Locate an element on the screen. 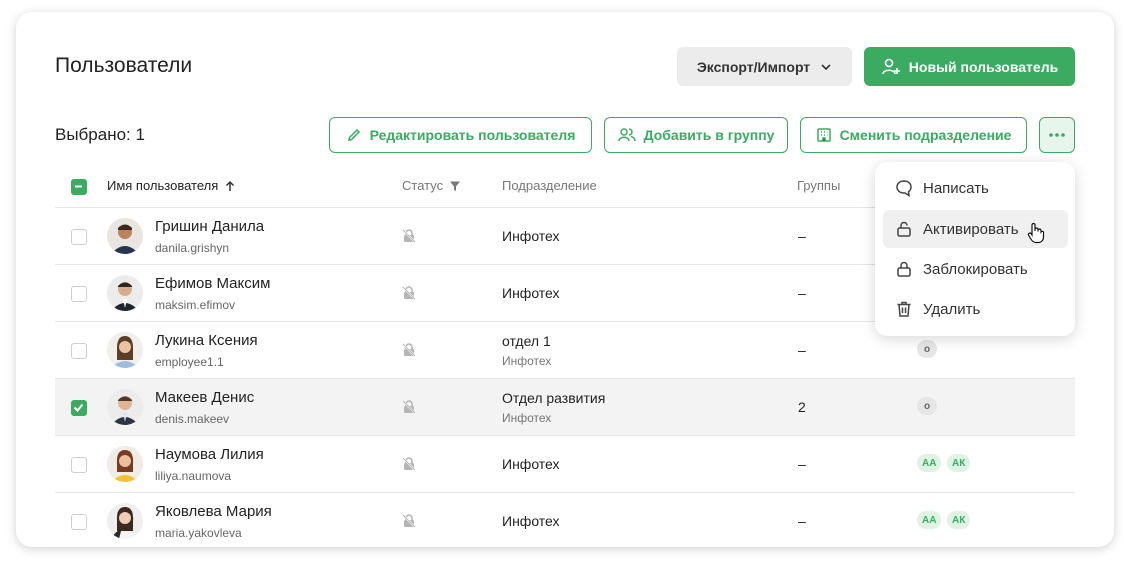 Image resolution: width=1130 pixels, height=567 pixels. export-import-button: Экспорт/Импорт is located at coordinates (764, 66).